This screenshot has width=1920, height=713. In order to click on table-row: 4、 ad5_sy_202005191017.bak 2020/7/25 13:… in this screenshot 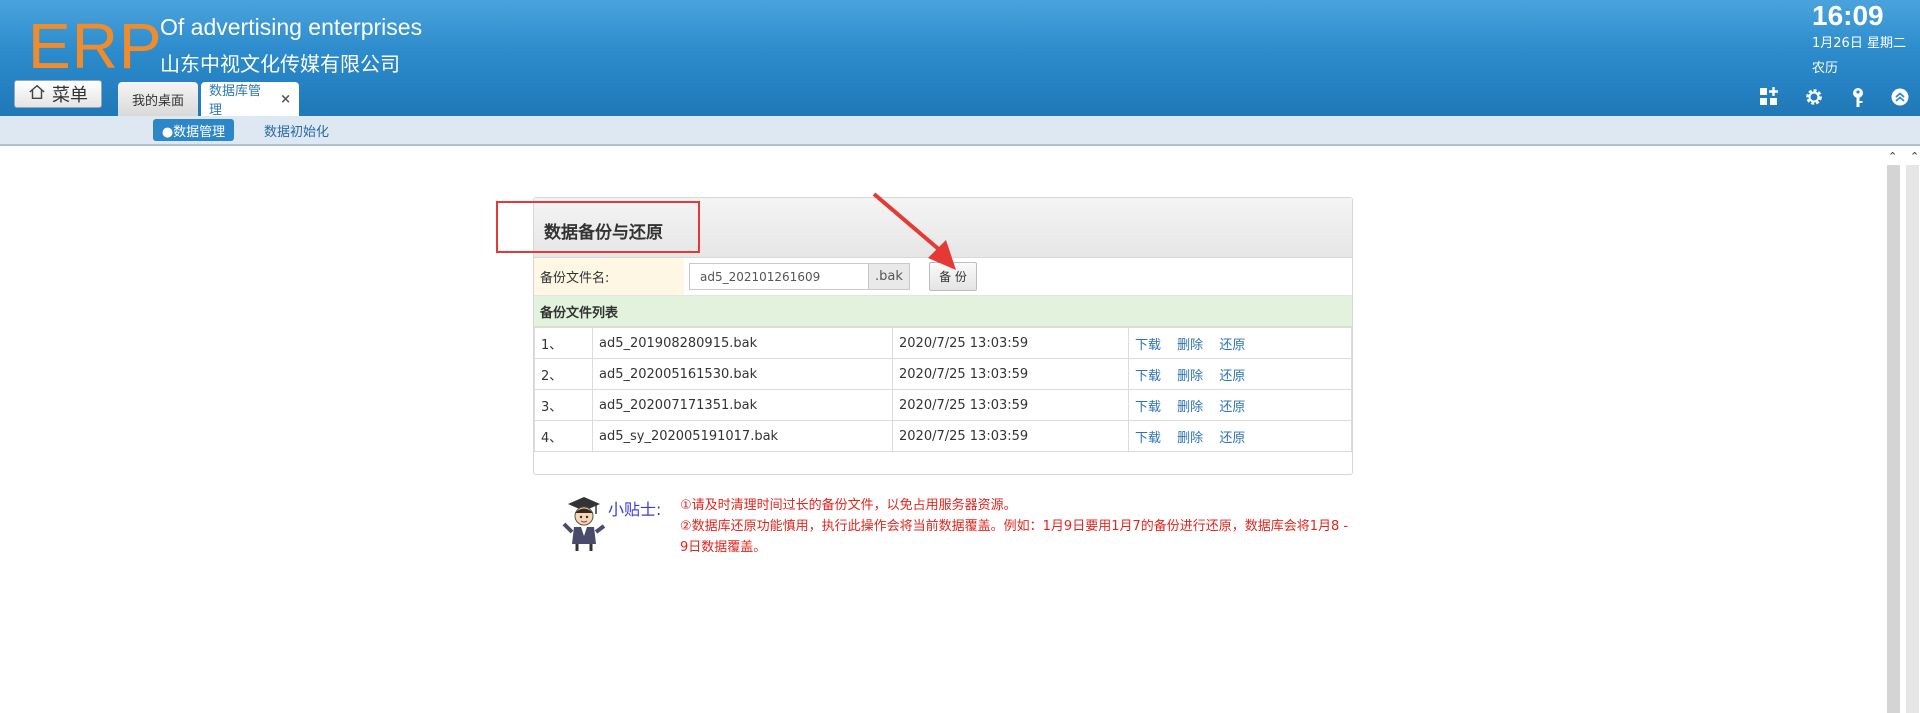, I will do `click(943, 436)`.